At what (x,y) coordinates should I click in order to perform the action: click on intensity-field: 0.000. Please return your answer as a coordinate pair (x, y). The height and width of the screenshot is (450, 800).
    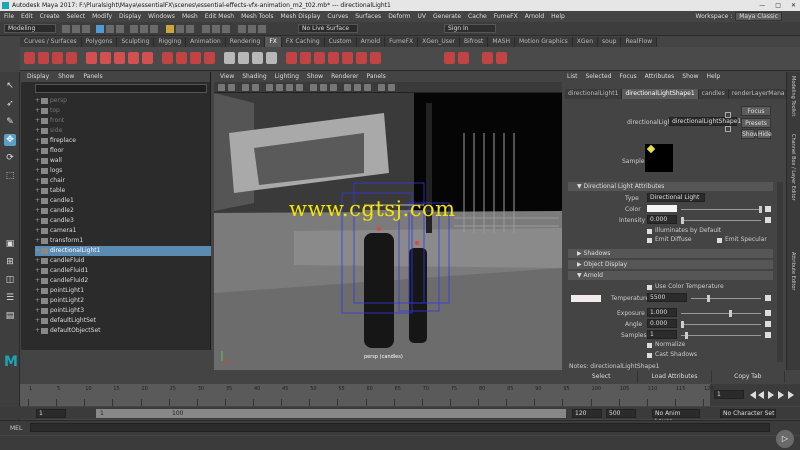
    Looking at the image, I should click on (662, 219).